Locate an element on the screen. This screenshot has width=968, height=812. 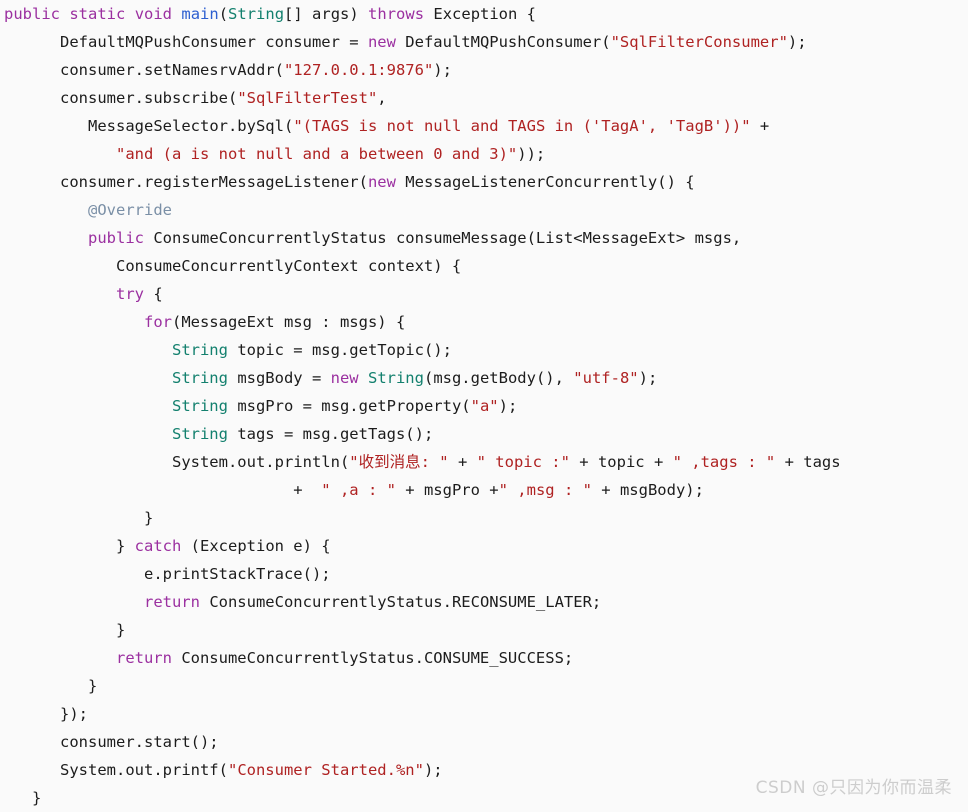
code-token-plain: e.printStackTrace(); is located at coordinates (237, 574).